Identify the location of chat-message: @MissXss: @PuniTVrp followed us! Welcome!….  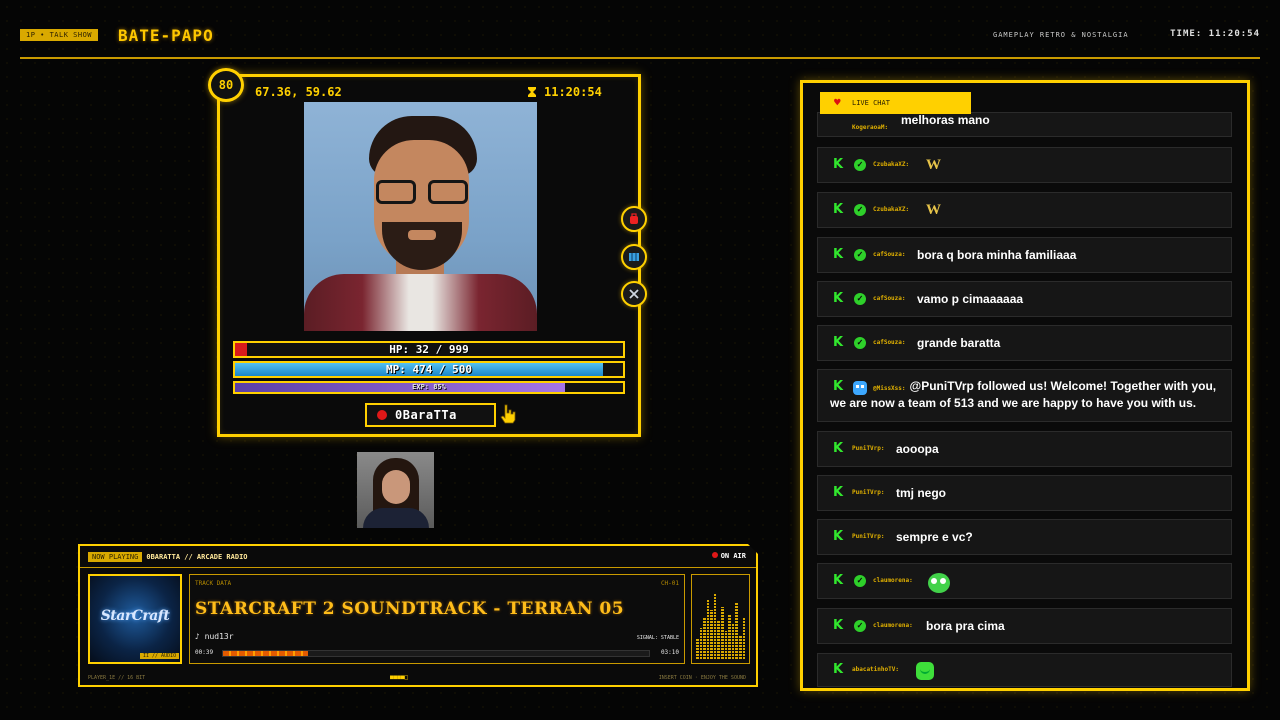
(1024, 395).